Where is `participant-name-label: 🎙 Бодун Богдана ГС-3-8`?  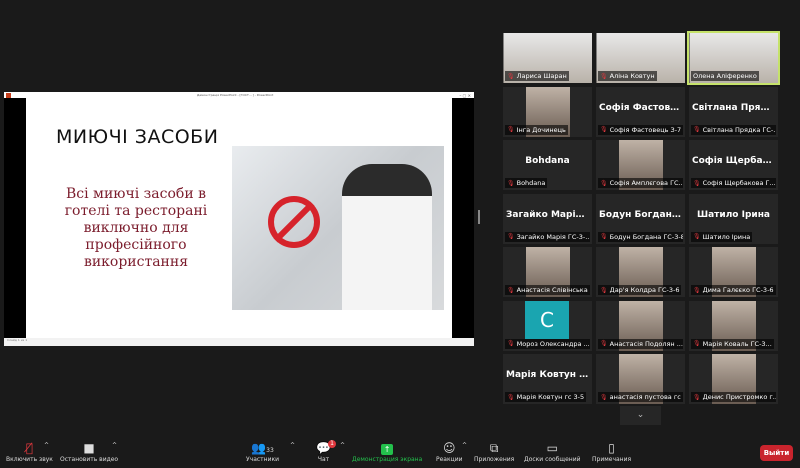
participant-name-label: 🎙 Бодун Богдана ГС-3-8 is located at coordinates (640, 236).